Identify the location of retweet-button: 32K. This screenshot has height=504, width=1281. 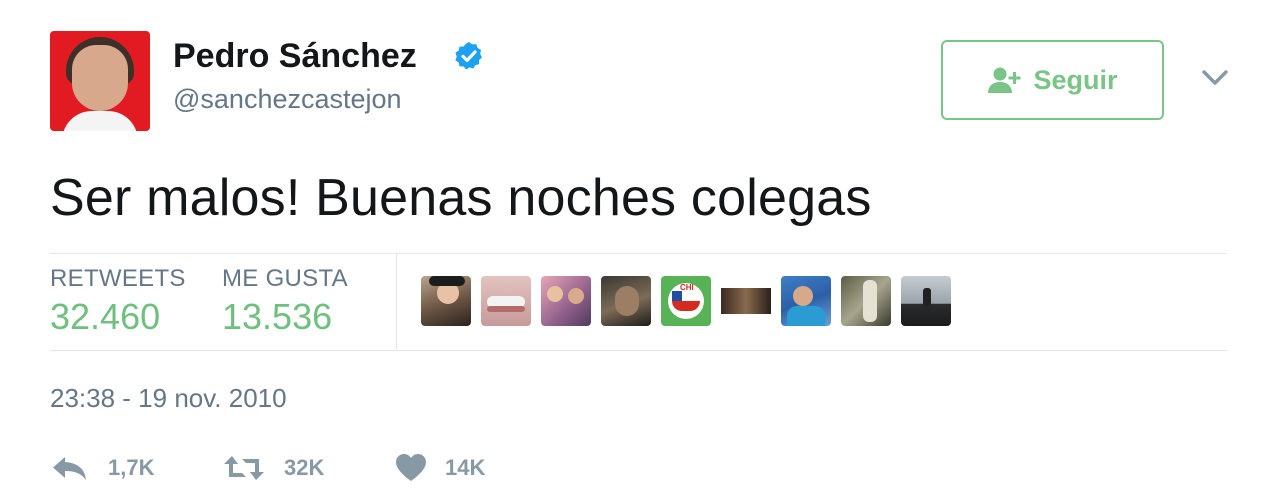
(273, 468).